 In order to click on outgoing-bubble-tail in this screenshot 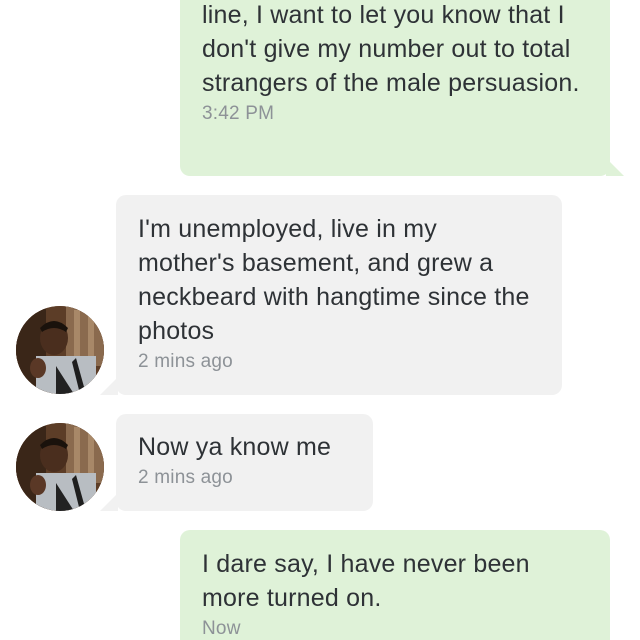, I will do `click(615, 167)`.